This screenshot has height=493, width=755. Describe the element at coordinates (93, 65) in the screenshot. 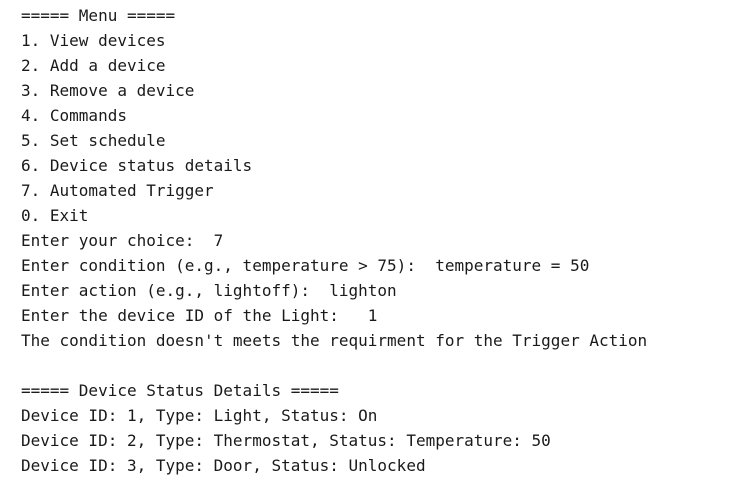

I see `menu-item-add-device: 2. Add a device` at that location.